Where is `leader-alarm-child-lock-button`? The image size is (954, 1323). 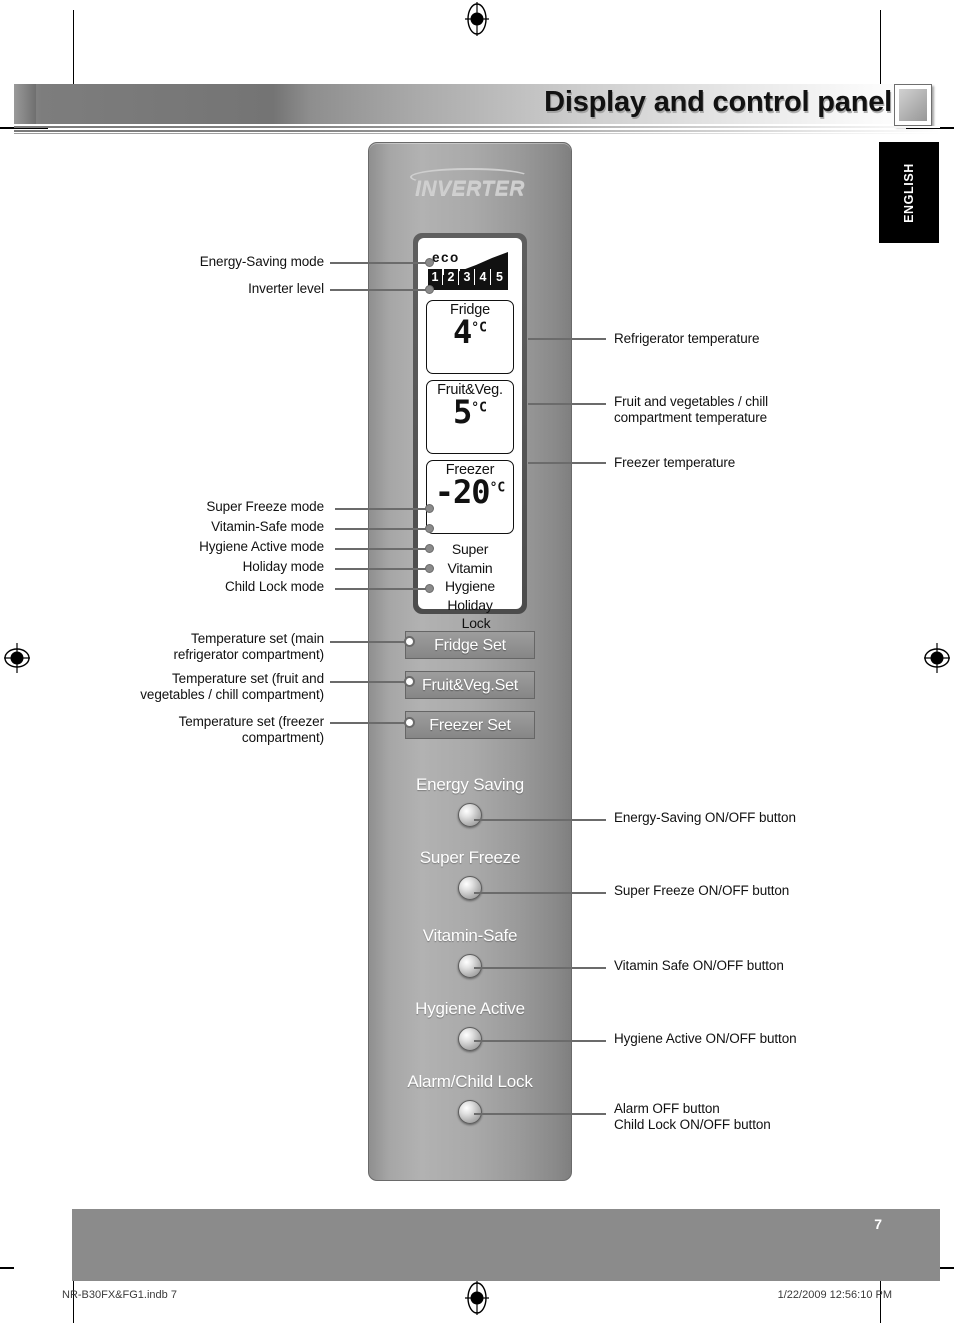
leader-alarm-child-lock-button is located at coordinates (540, 1114).